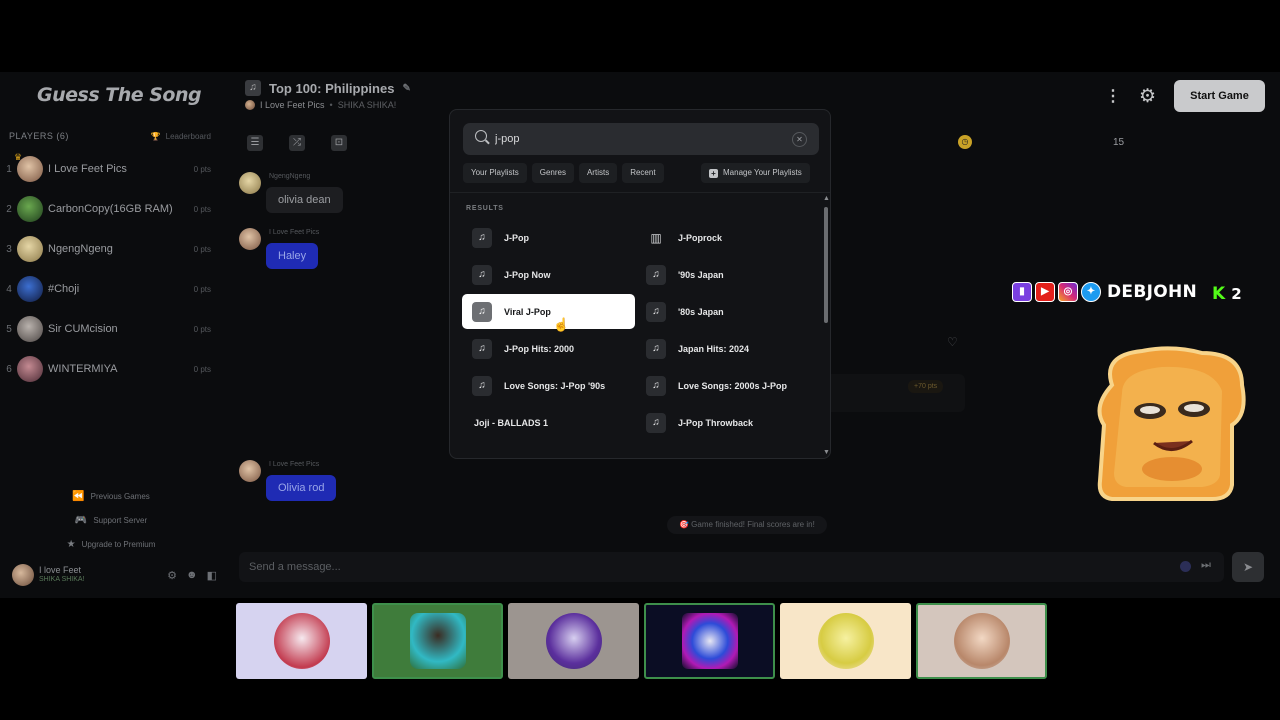  I want to click on result-item: ♫ Love Songs: 2000s J-Pop, so click(722, 385).